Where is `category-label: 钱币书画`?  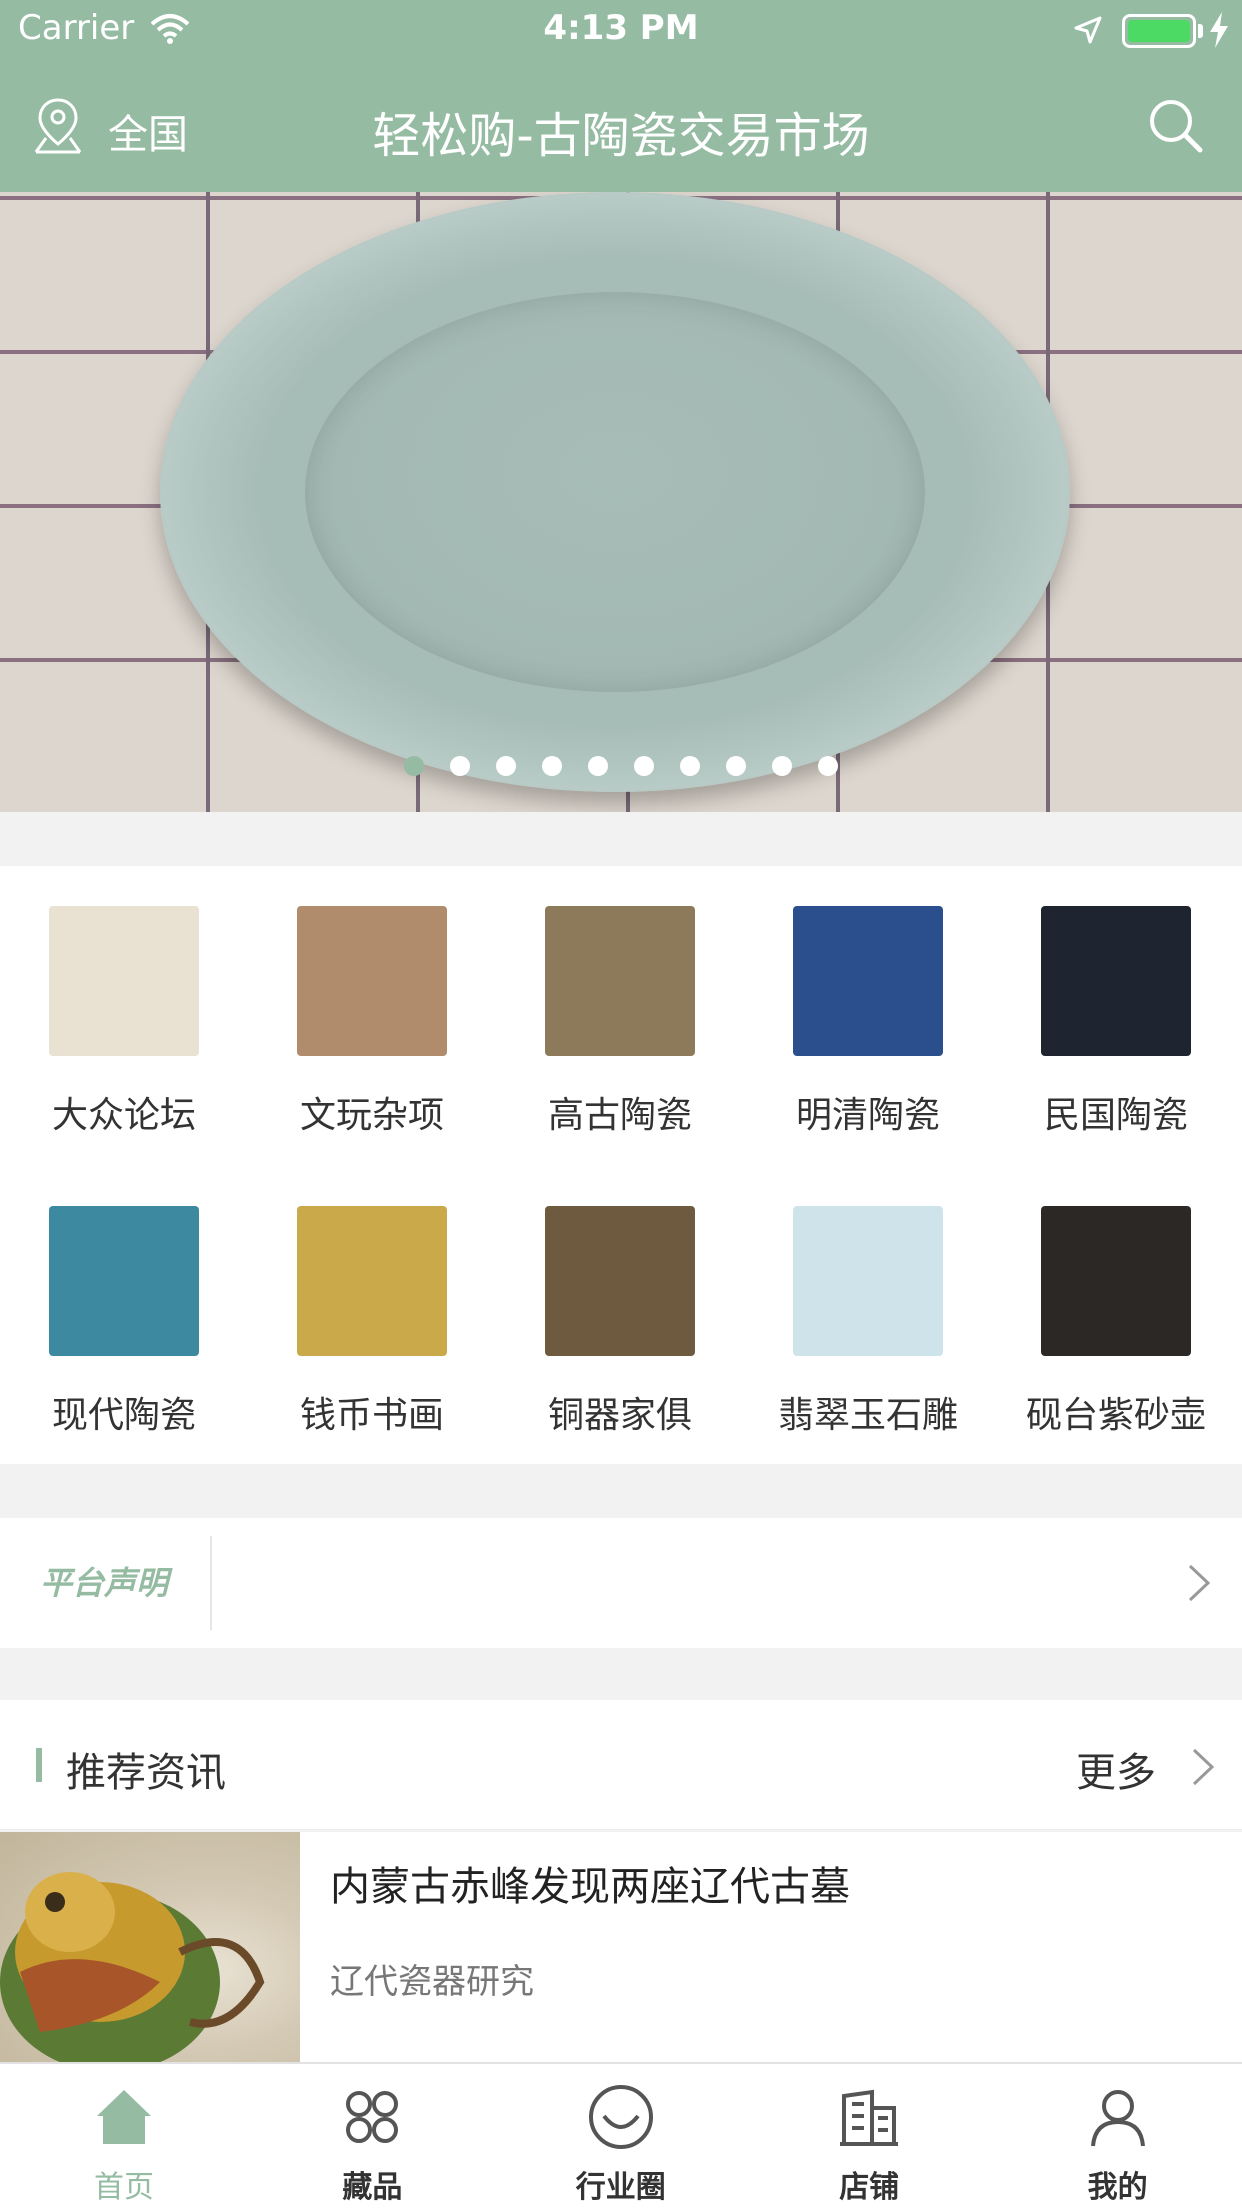 category-label: 钱币书画 is located at coordinates (371, 1415).